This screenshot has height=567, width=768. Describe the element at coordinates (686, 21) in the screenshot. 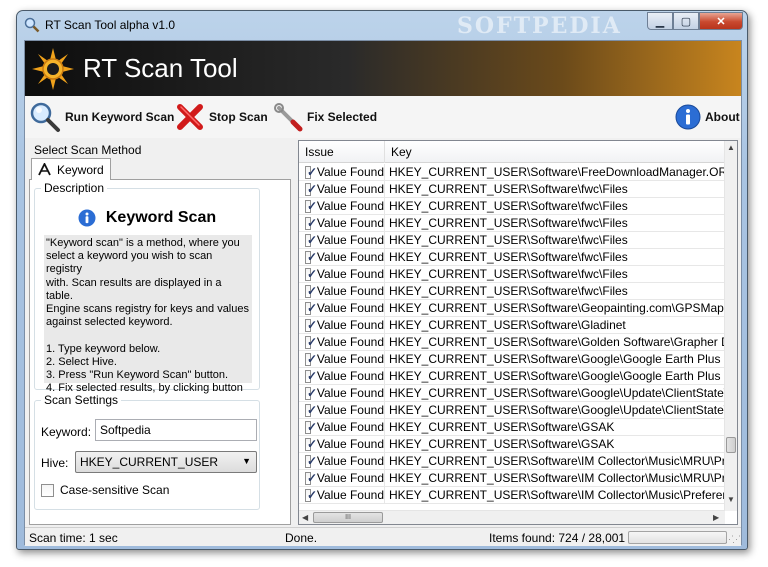

I see `maximize-button: ▢` at that location.